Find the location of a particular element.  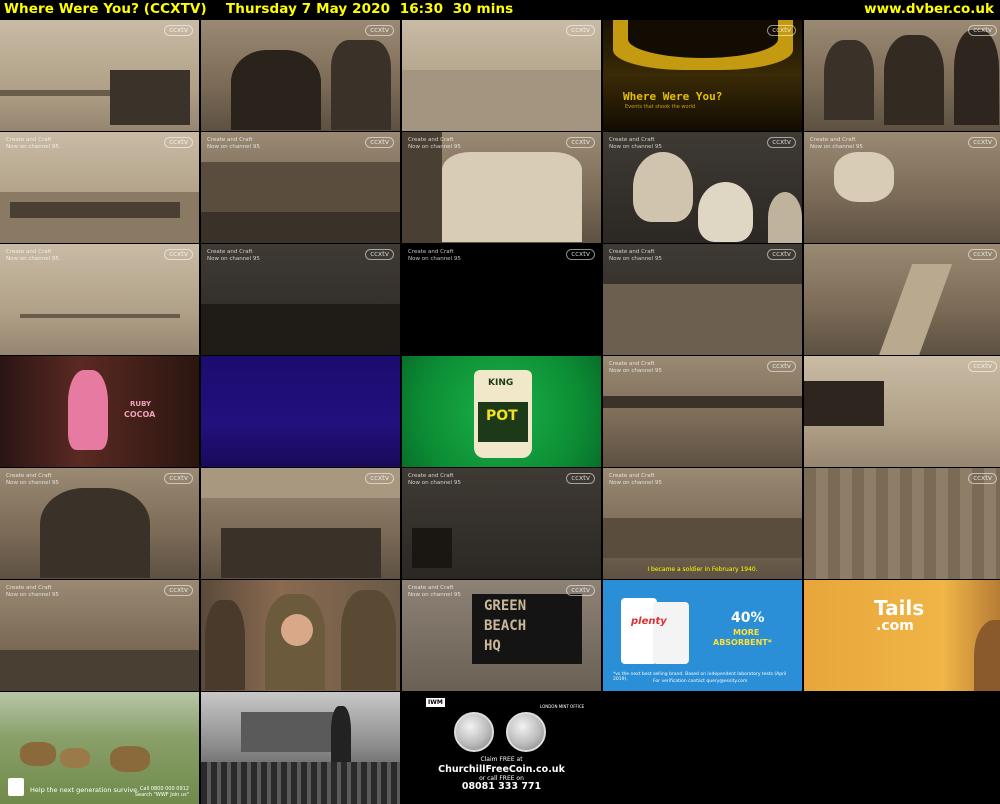

thumbnail-18: KING POT is located at coordinates (501, 411).